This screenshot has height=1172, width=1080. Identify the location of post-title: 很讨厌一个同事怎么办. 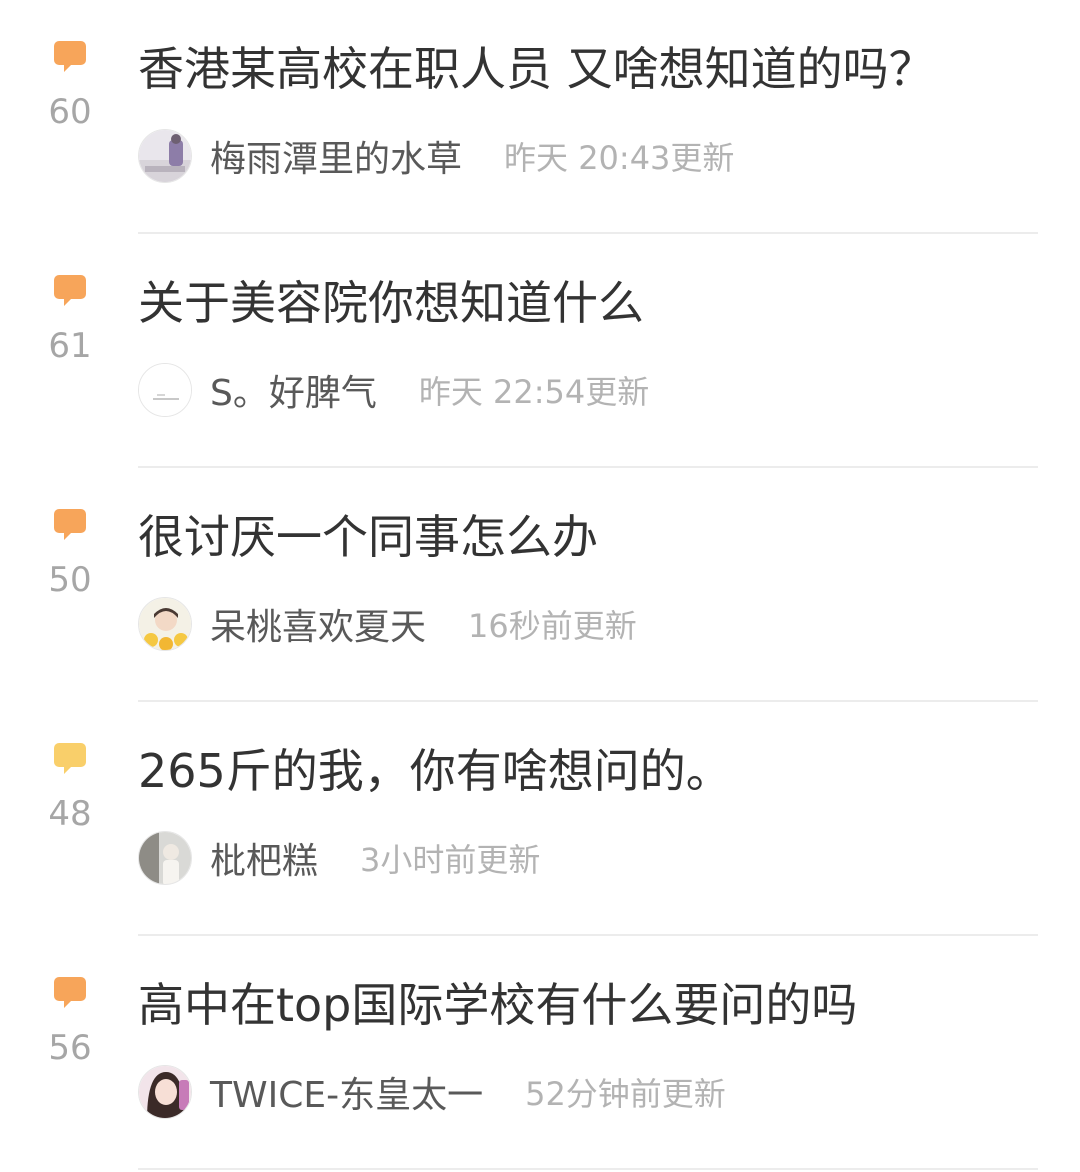
(593, 537).